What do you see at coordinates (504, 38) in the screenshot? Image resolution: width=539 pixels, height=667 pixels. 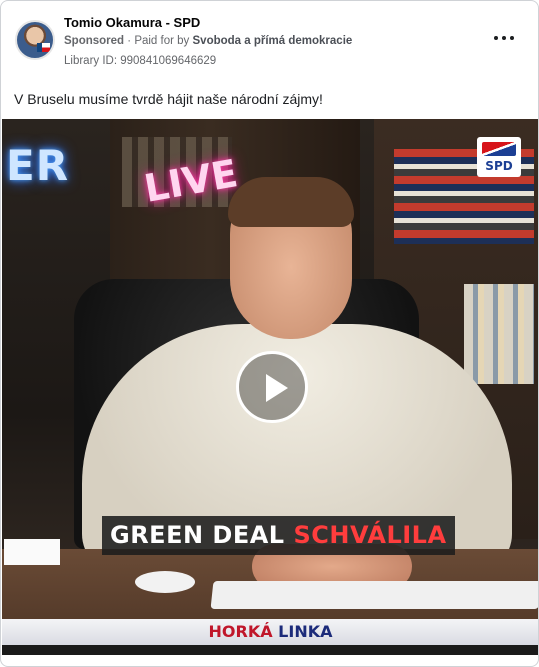 I see `more-options-icon` at bounding box center [504, 38].